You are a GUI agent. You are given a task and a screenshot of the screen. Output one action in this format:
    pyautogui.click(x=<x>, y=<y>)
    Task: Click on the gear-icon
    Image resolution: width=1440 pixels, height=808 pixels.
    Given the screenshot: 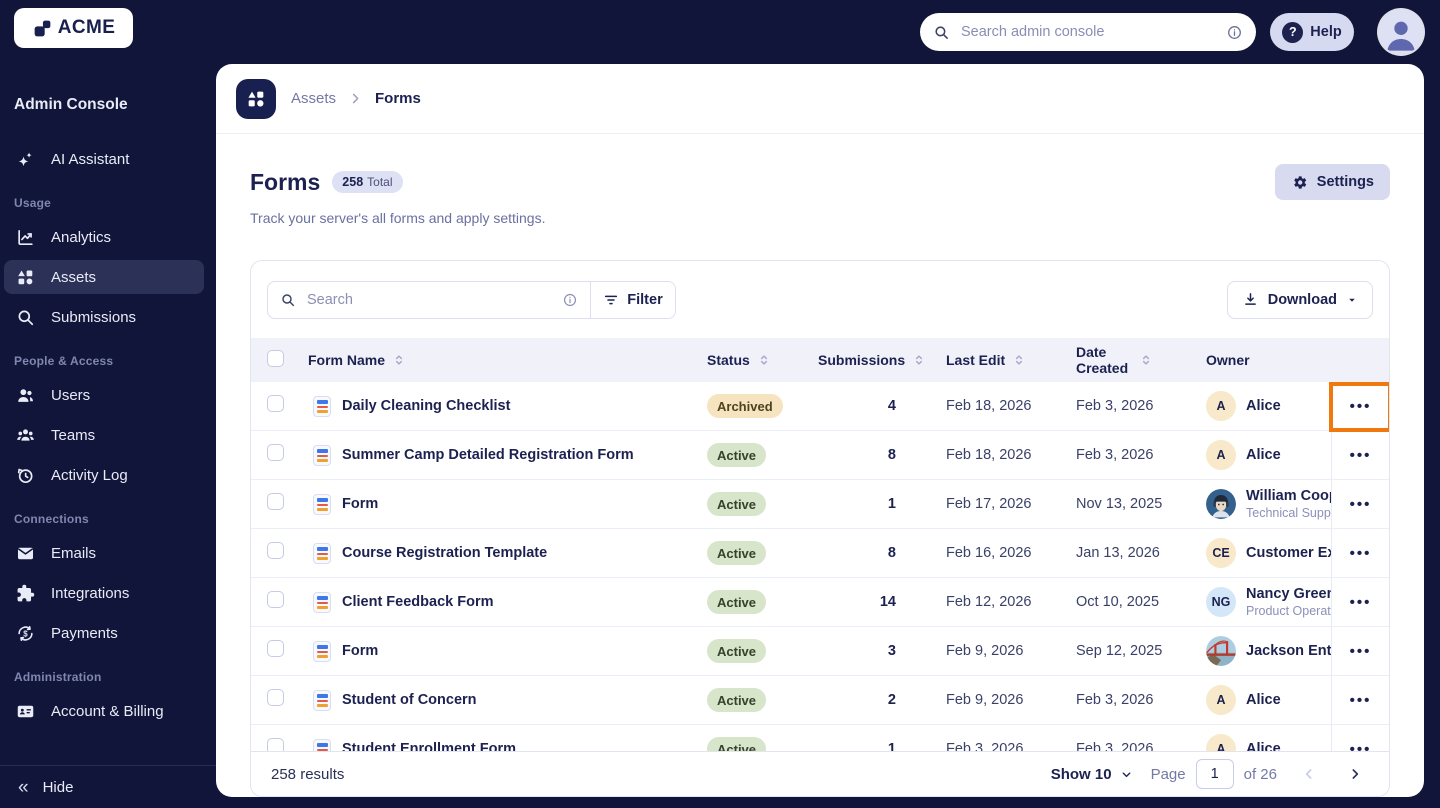 What is the action you would take?
    pyautogui.click(x=1299, y=182)
    